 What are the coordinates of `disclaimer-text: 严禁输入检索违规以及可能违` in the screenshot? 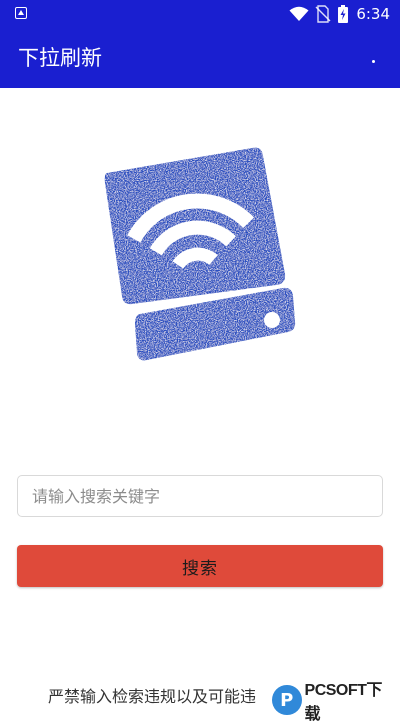 It's located at (152, 696).